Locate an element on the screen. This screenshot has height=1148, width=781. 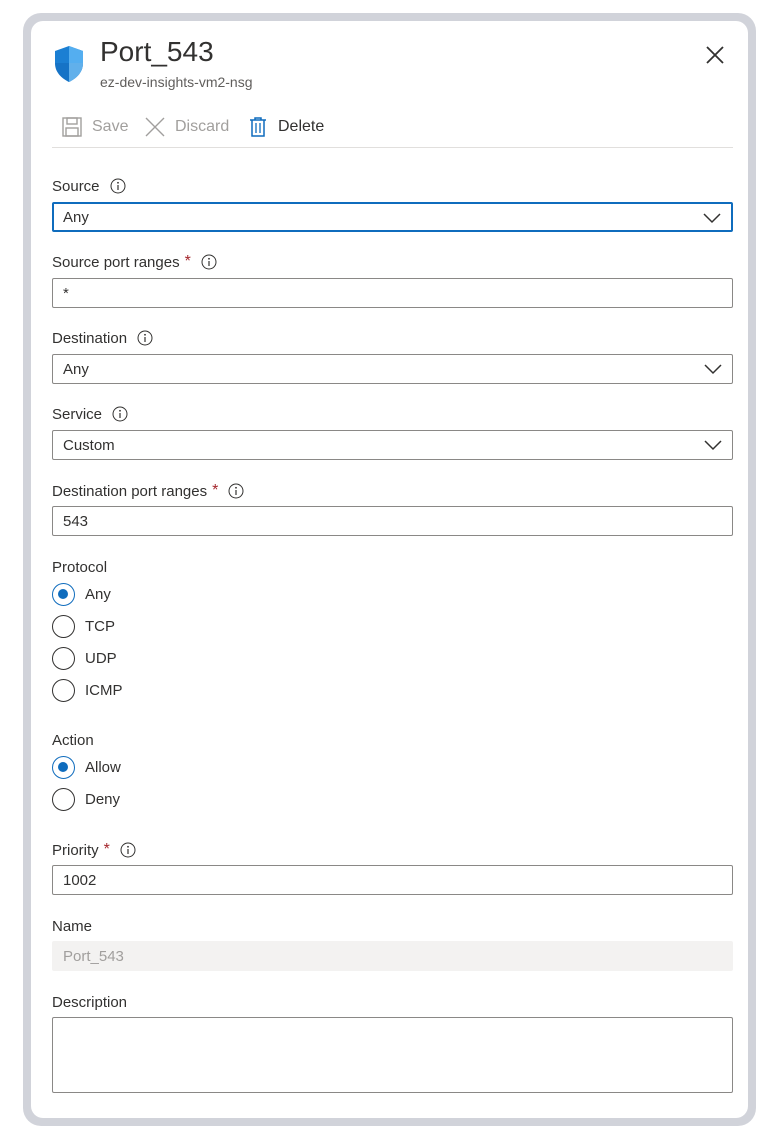
source-label: Source is located at coordinates (89, 186).